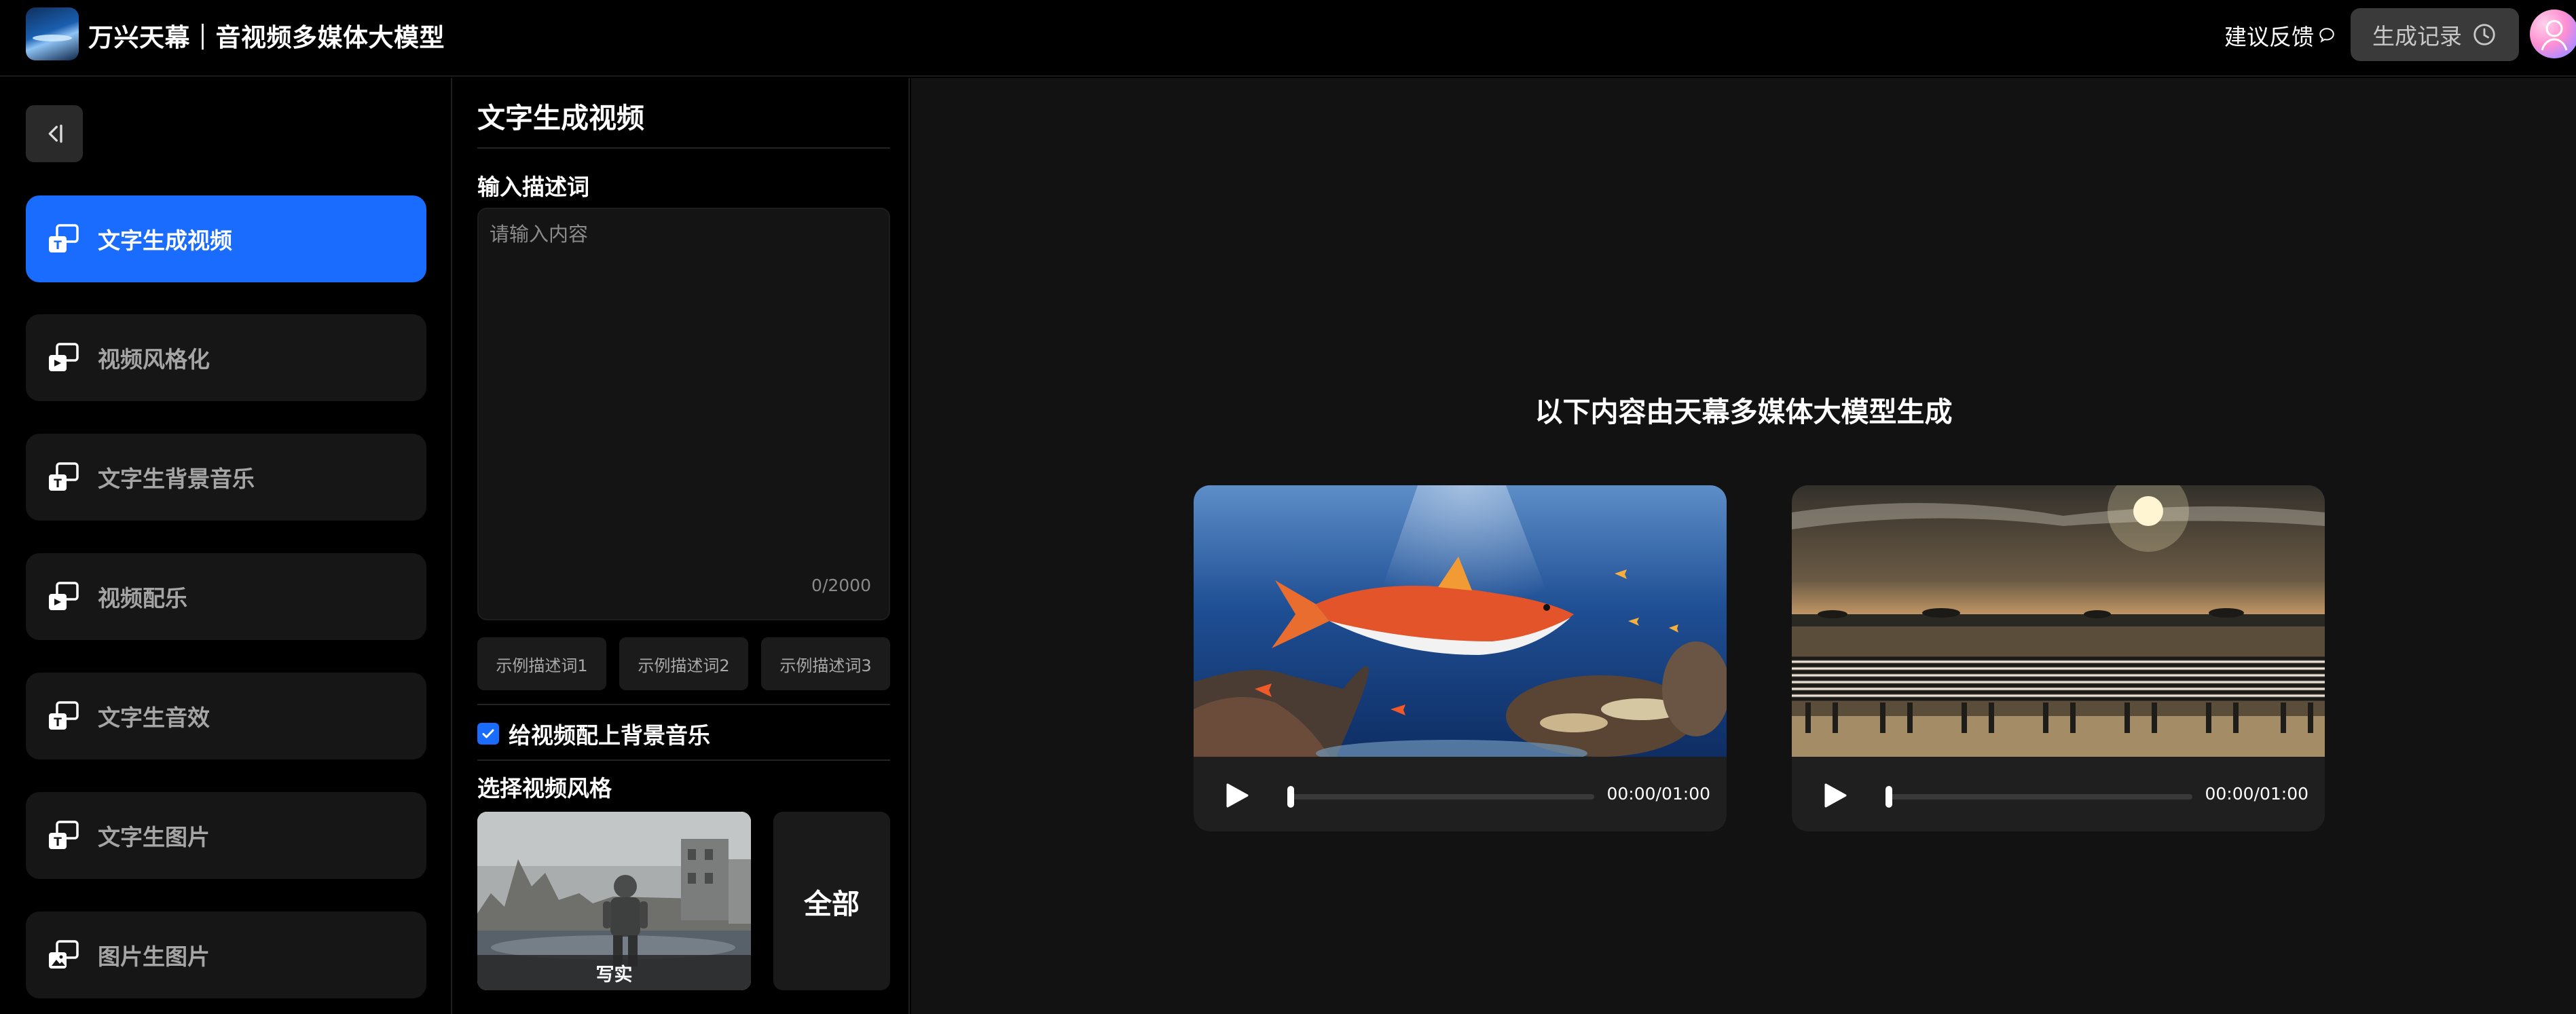  What do you see at coordinates (544, 788) in the screenshot?
I see `style-label: 选择视频风格` at bounding box center [544, 788].